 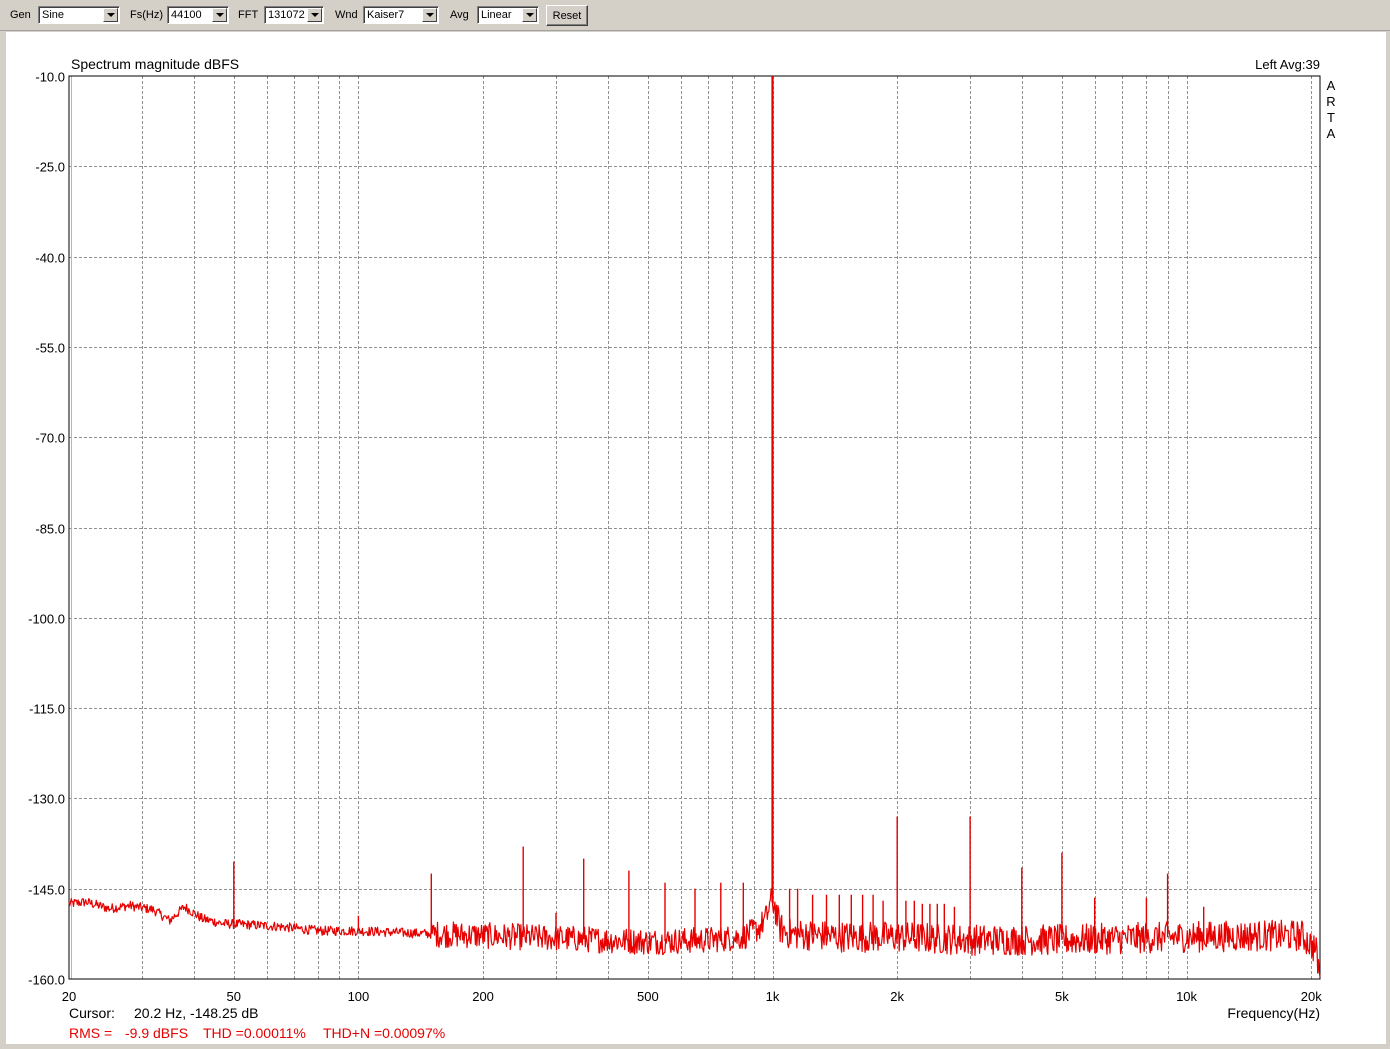 What do you see at coordinates (248, 15) in the screenshot?
I see `fft-label: FFT` at bounding box center [248, 15].